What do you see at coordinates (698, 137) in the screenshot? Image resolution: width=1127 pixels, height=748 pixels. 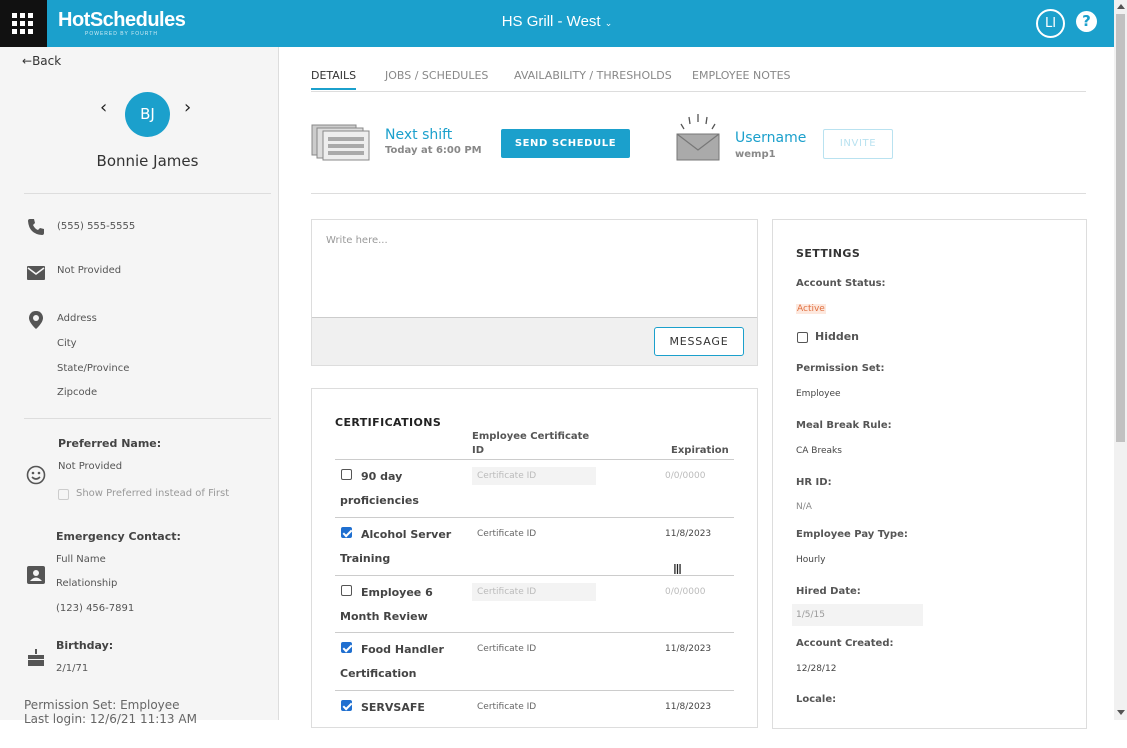 I see `envelope-icon` at bounding box center [698, 137].